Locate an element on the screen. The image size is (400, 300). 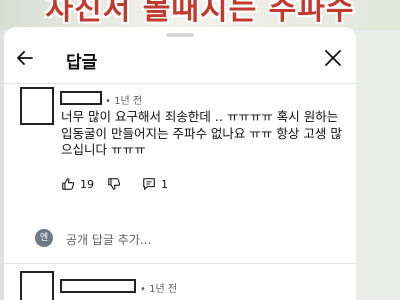
background-video-strip: 자진서 볼때지는 주파수 is located at coordinates (200, 15).